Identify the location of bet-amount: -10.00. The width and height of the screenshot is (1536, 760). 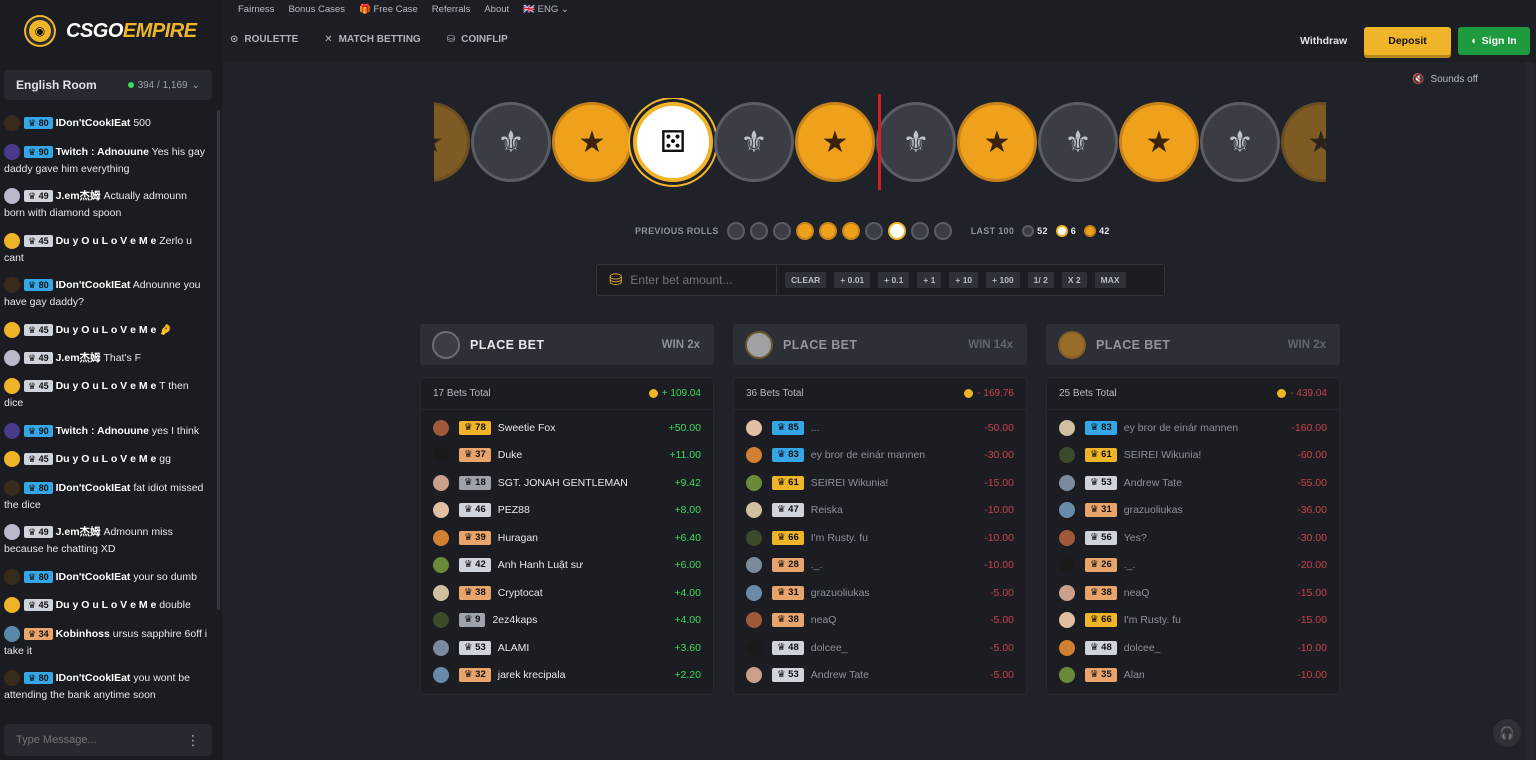
(999, 510).